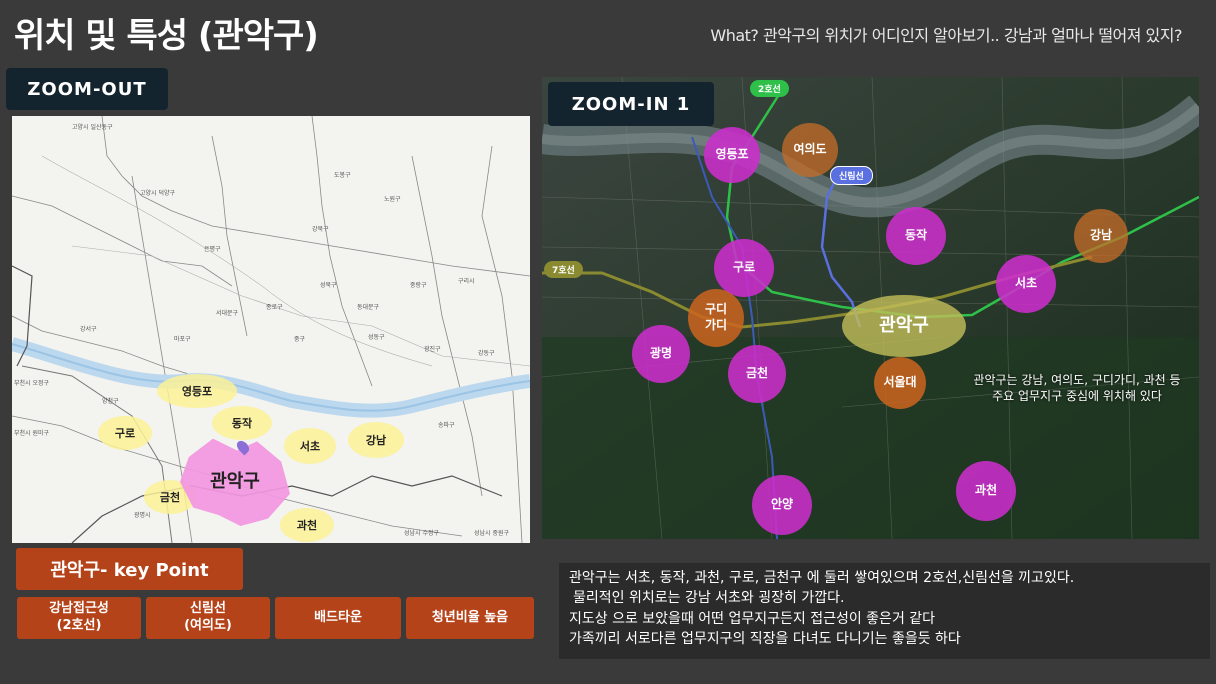 The width and height of the screenshot is (1216, 684). I want to click on district-label: 송파구, so click(446, 425).